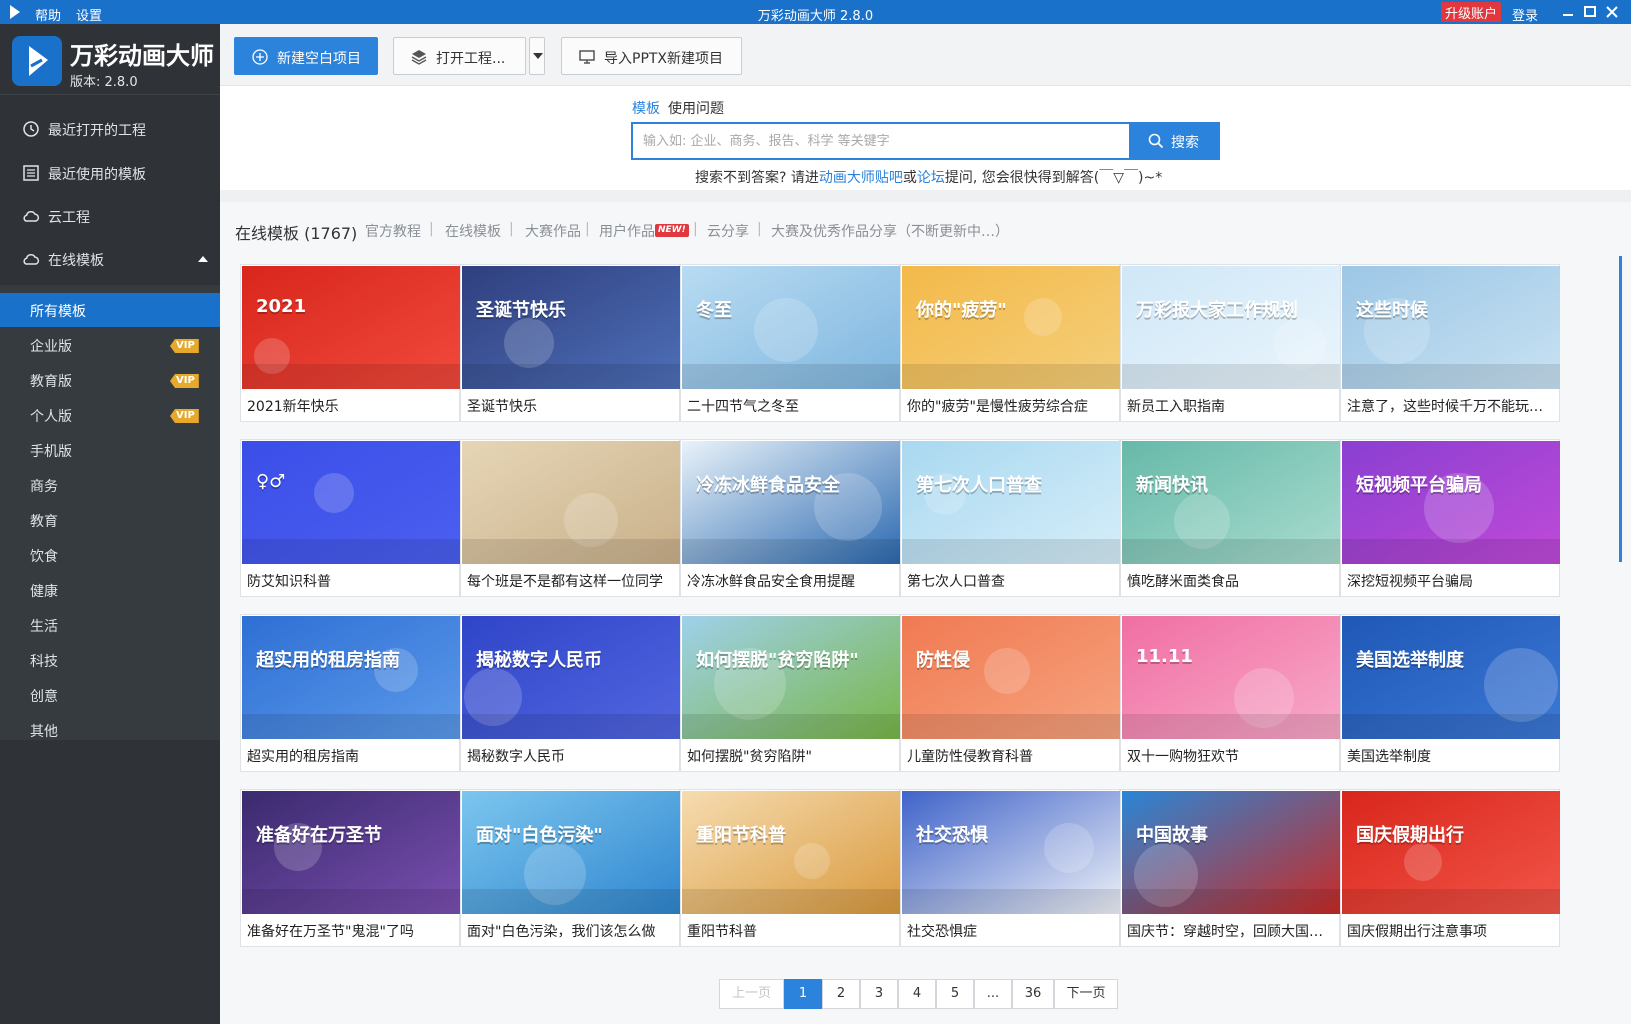  What do you see at coordinates (1010, 343) in the screenshot?
I see `template-card: 你的"疲劳" 你的"疲劳"是慢性疲劳综合症` at bounding box center [1010, 343].